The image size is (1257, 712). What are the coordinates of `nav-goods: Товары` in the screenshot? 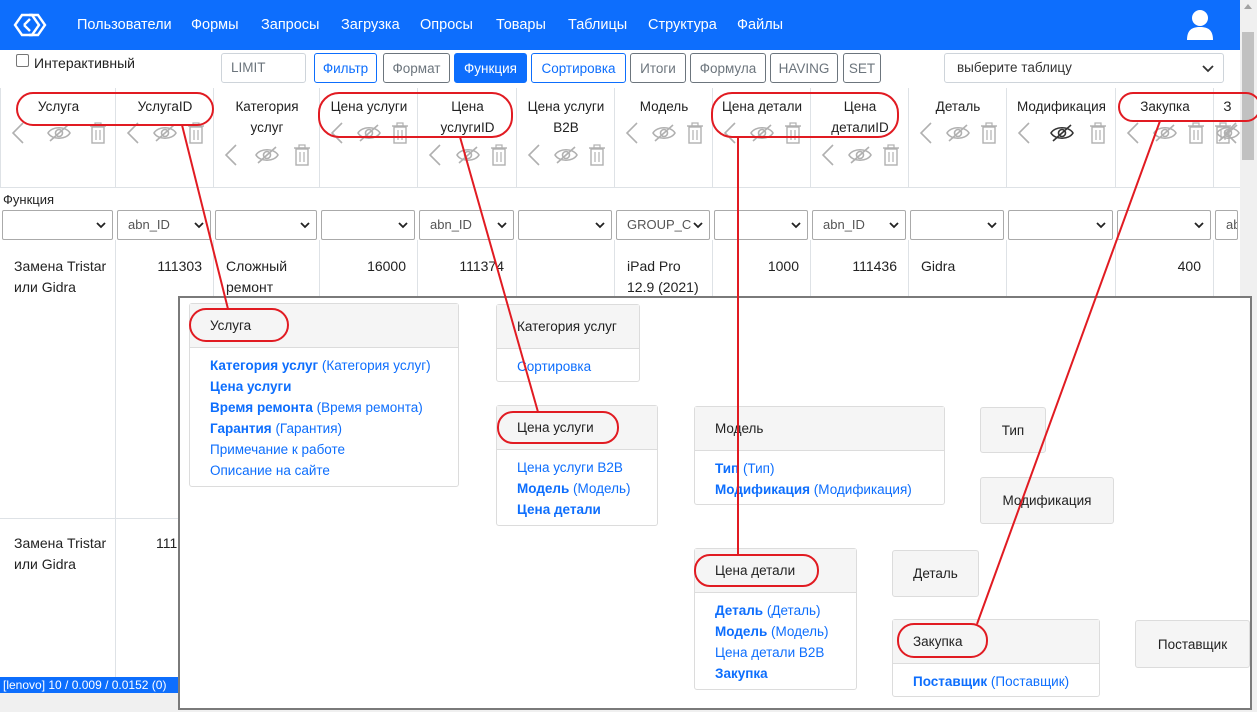 It's located at (521, 25).